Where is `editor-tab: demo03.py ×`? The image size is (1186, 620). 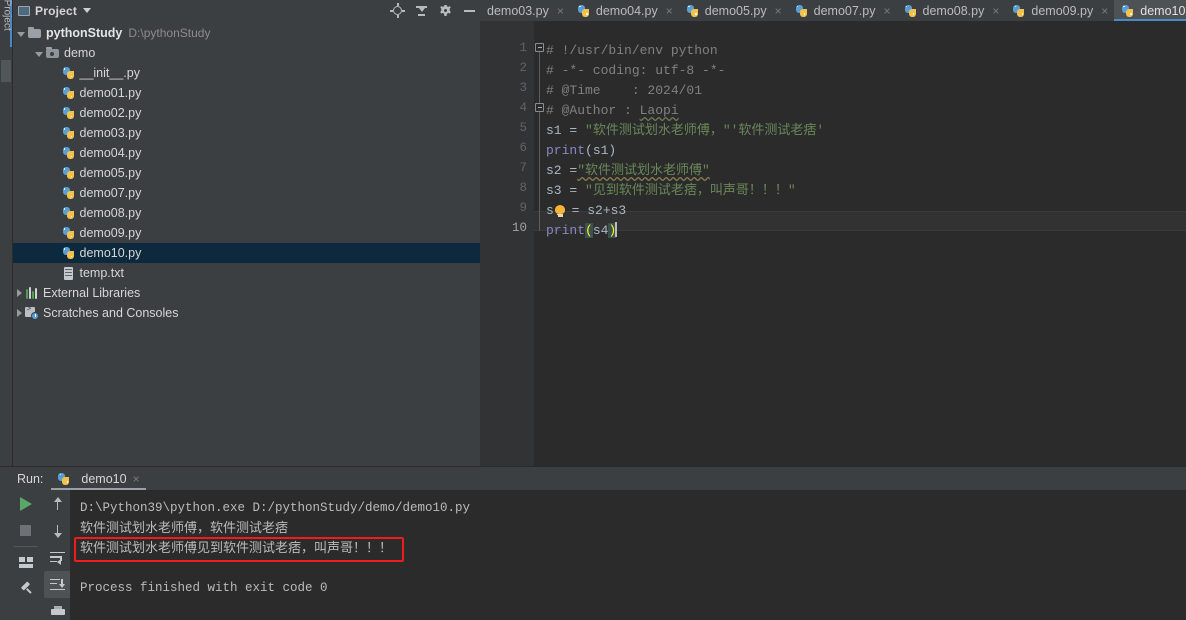
editor-tab: demo03.py × is located at coordinates (525, 10).